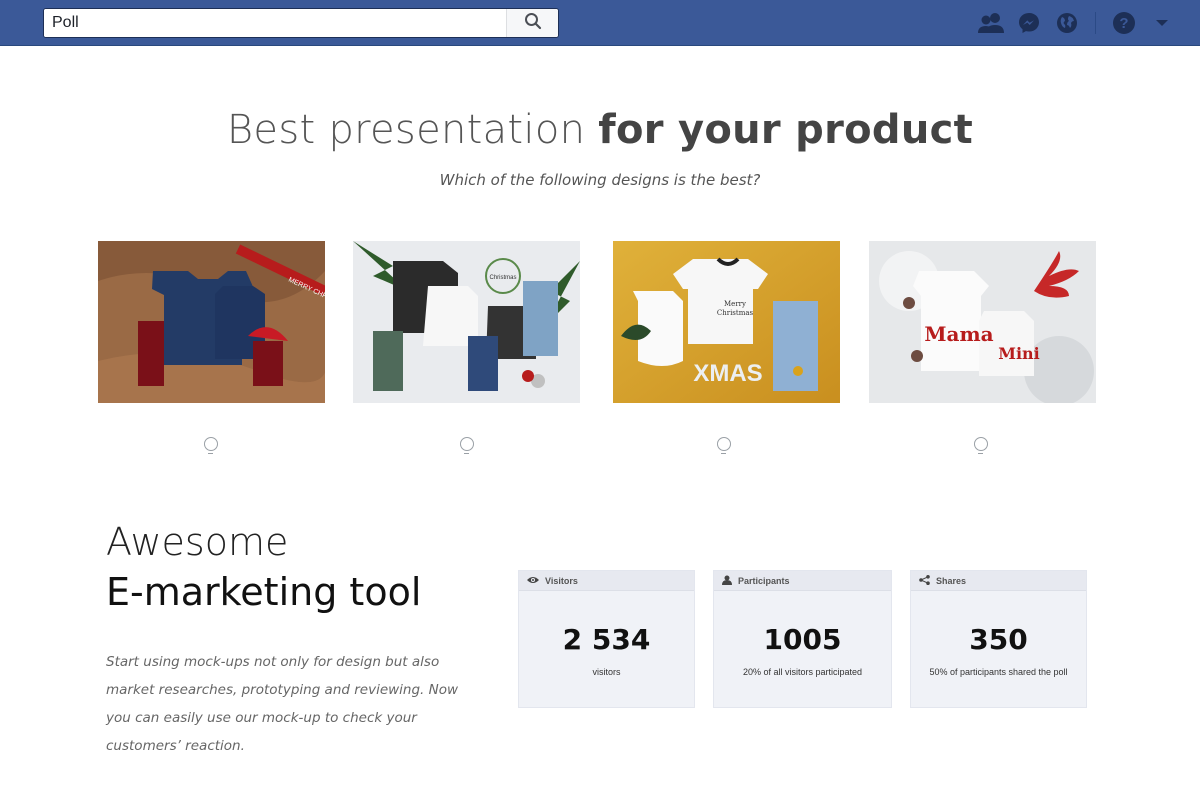 The height and width of the screenshot is (800, 1200). What do you see at coordinates (466, 322) in the screenshot?
I see `poll-option-image-2: Christmas` at bounding box center [466, 322].